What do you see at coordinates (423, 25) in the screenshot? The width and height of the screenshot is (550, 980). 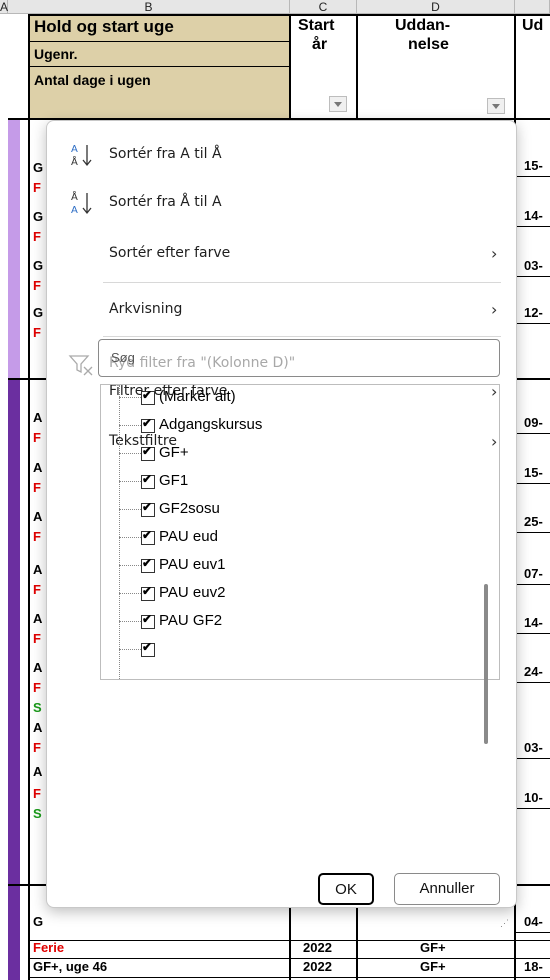 I see `header-education-line1: Uddan-` at bounding box center [423, 25].